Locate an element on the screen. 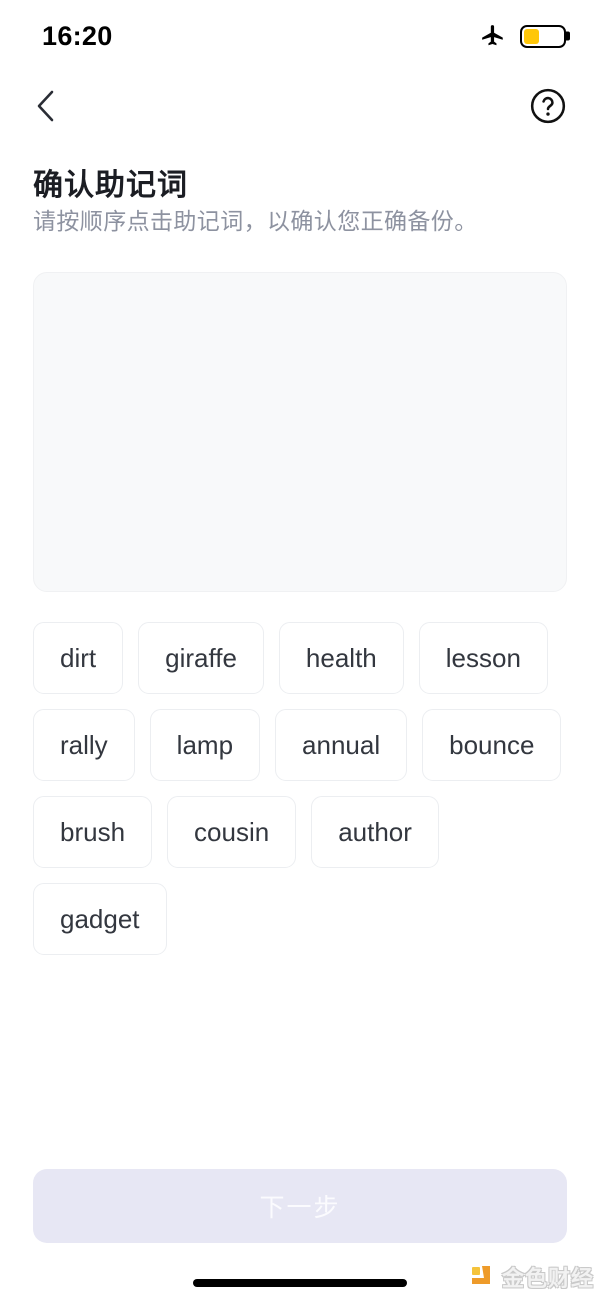 This screenshot has width=600, height=1299. back-button is located at coordinates (46, 106).